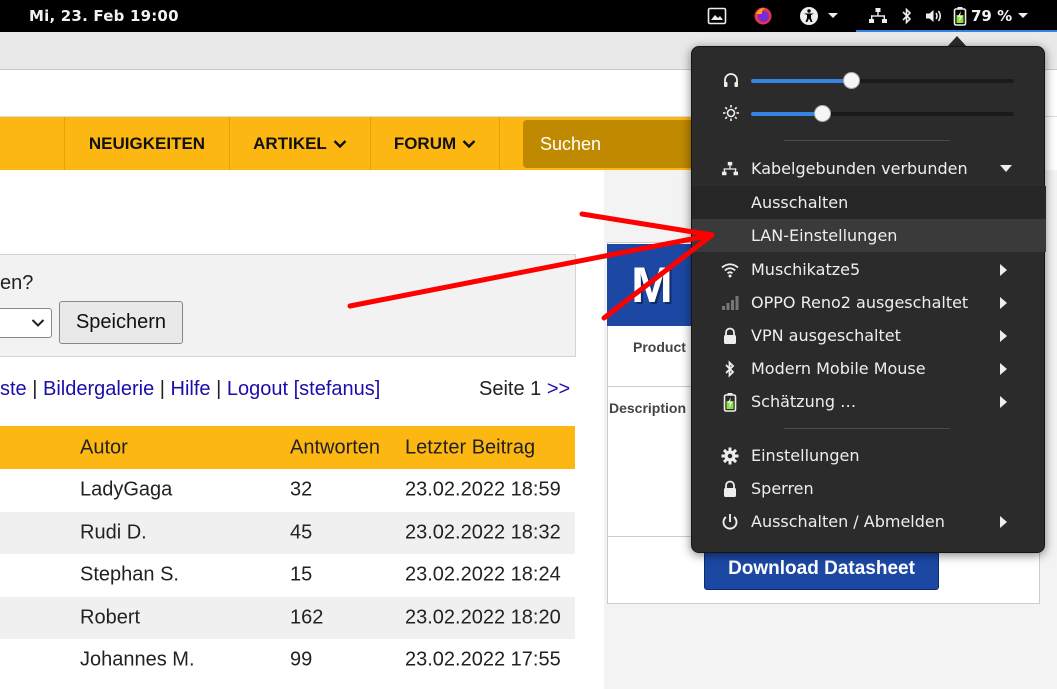  Describe the element at coordinates (17, 283) in the screenshot. I see `form-question: en?` at that location.